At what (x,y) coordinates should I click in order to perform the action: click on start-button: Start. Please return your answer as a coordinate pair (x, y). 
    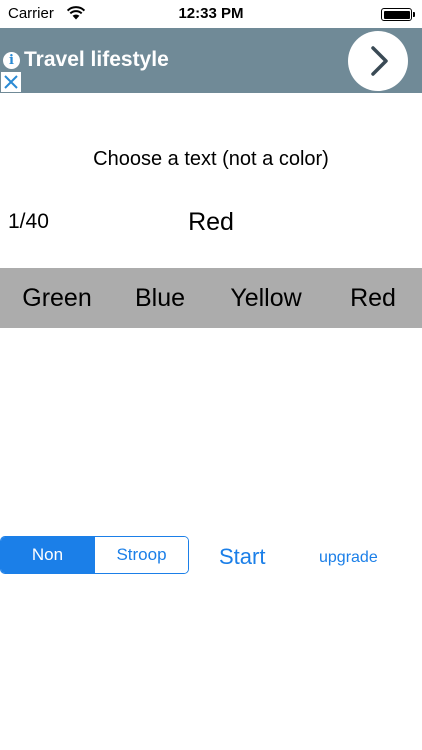
    Looking at the image, I should click on (242, 557).